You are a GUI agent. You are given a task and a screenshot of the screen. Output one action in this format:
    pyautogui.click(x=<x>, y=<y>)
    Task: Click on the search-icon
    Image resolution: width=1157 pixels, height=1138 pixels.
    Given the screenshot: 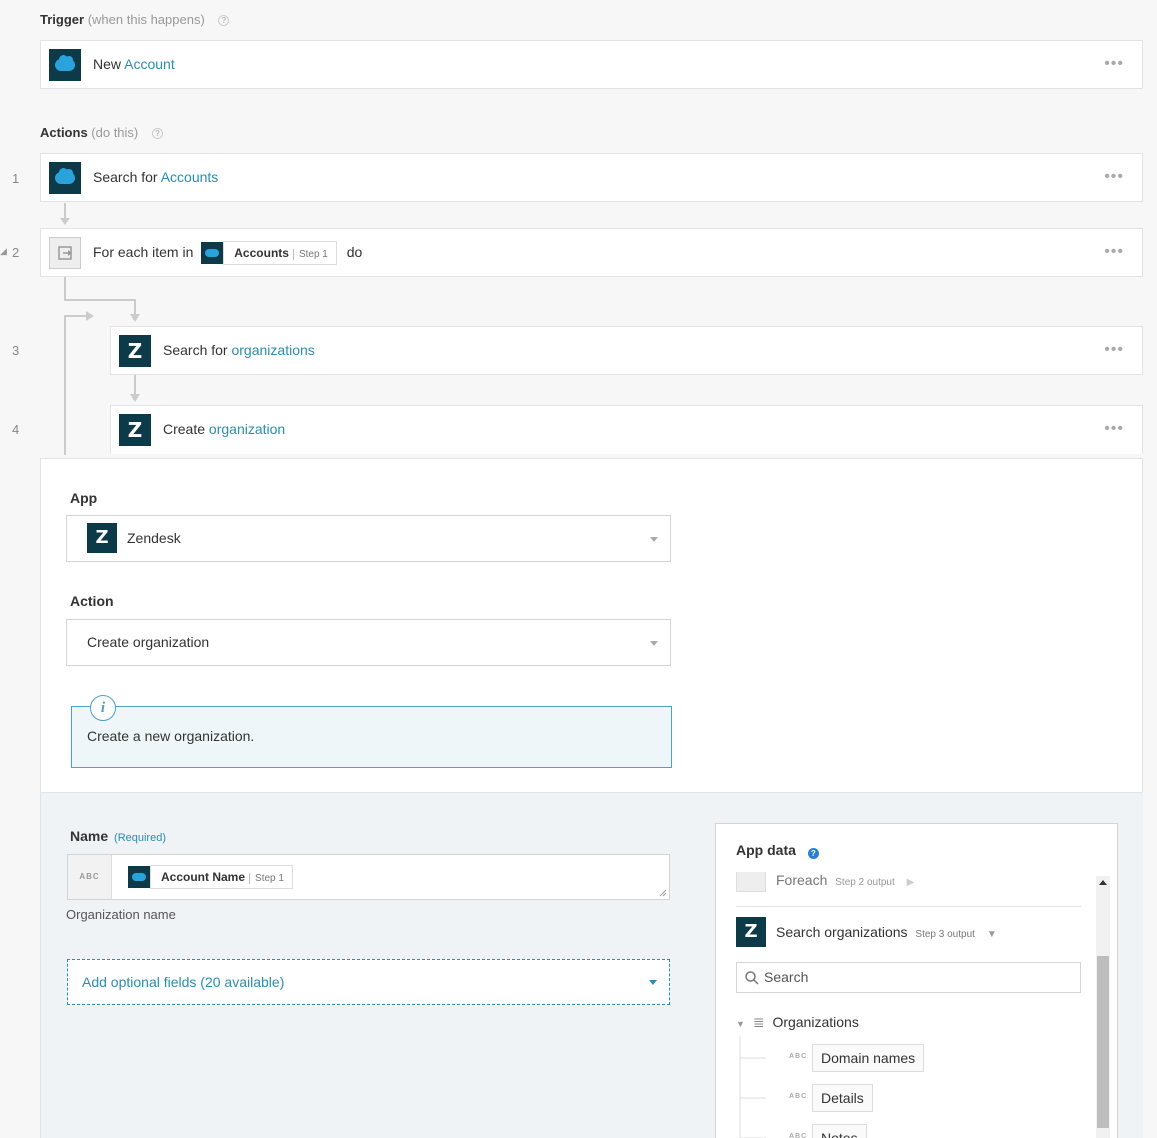 What is the action you would take?
    pyautogui.click(x=752, y=978)
    